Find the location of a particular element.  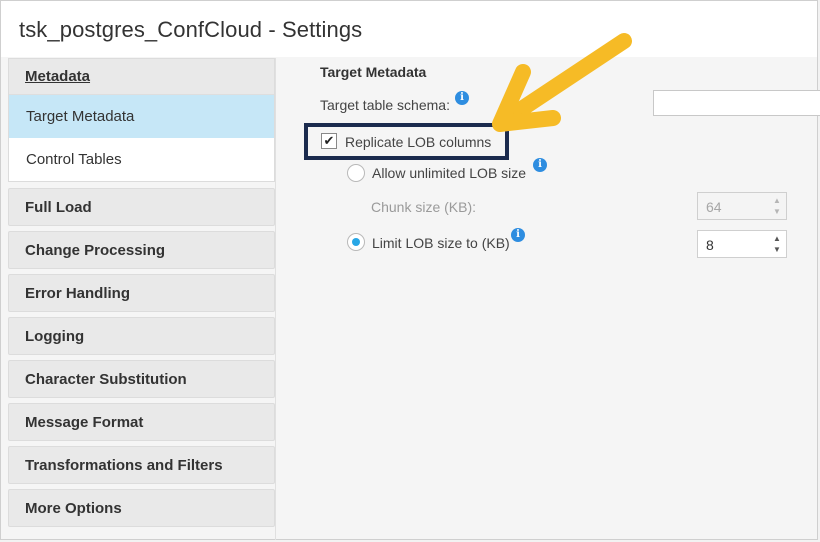

title-bar: tsk_postgres_ConfCloud - Settings is located at coordinates (409, 29).